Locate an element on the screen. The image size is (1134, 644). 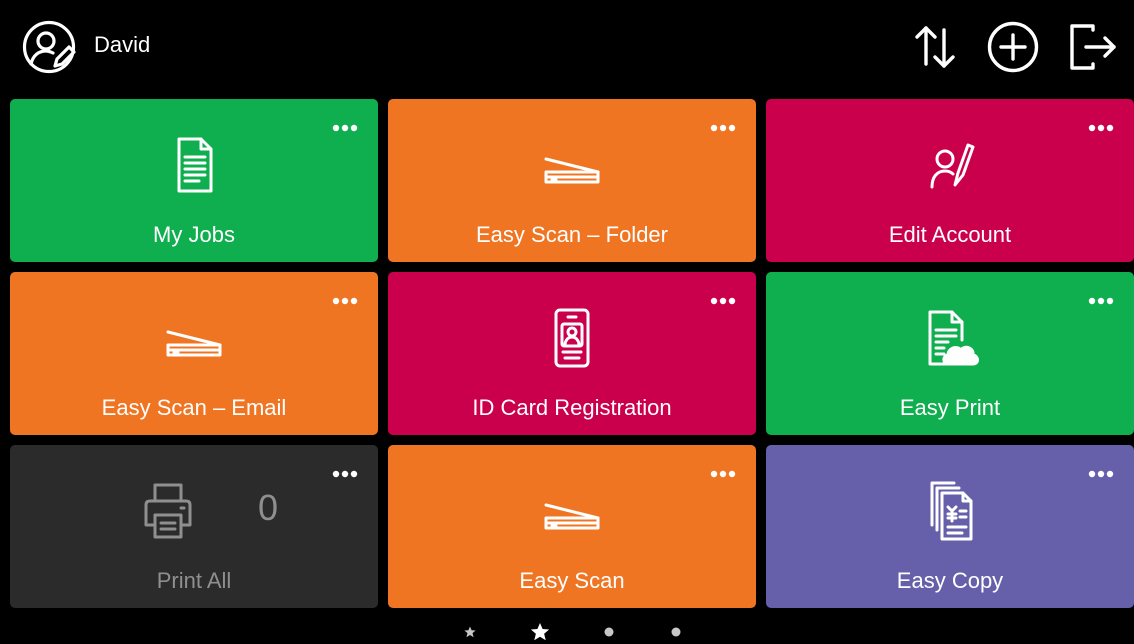
tile-my-jobs: My Jobs is located at coordinates (194, 180).